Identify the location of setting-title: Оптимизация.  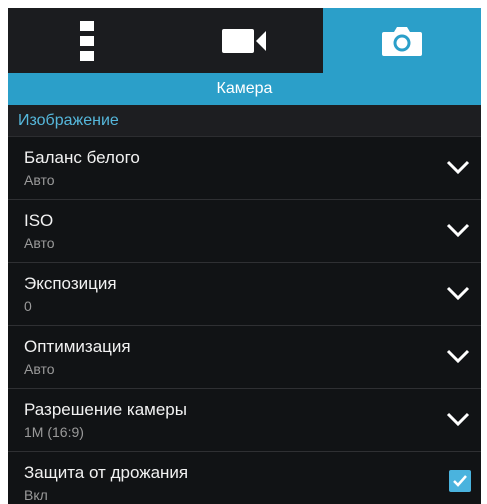
(77, 346).